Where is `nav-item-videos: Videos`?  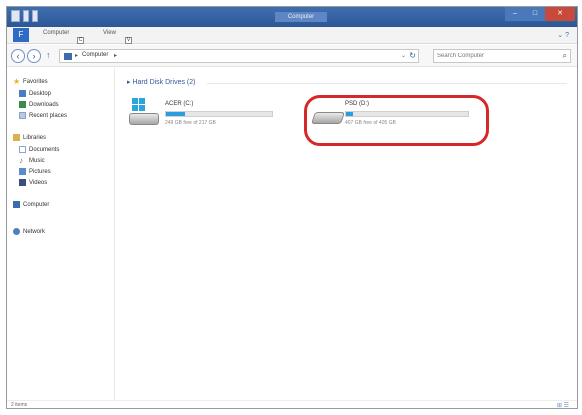
nav-item-videos: Videos is located at coordinates (33, 182).